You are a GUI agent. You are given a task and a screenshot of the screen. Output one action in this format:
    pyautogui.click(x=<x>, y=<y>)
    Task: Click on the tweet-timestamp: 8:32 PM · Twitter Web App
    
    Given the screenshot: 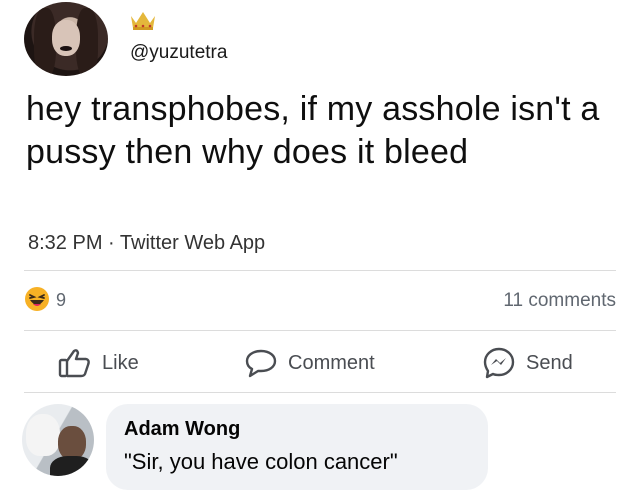 What is the action you would take?
    pyautogui.click(x=147, y=243)
    